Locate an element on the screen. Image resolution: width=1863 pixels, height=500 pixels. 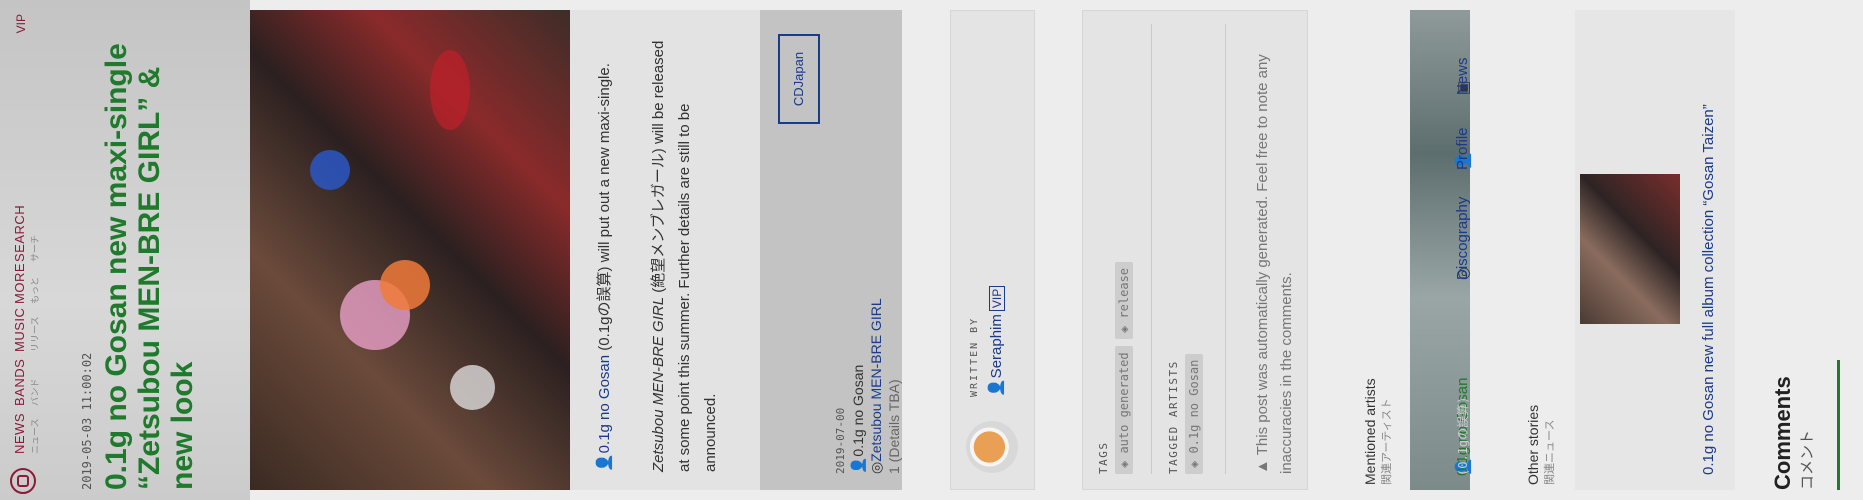
nav-item-more: MORE もっと is located at coordinates (26, 283).